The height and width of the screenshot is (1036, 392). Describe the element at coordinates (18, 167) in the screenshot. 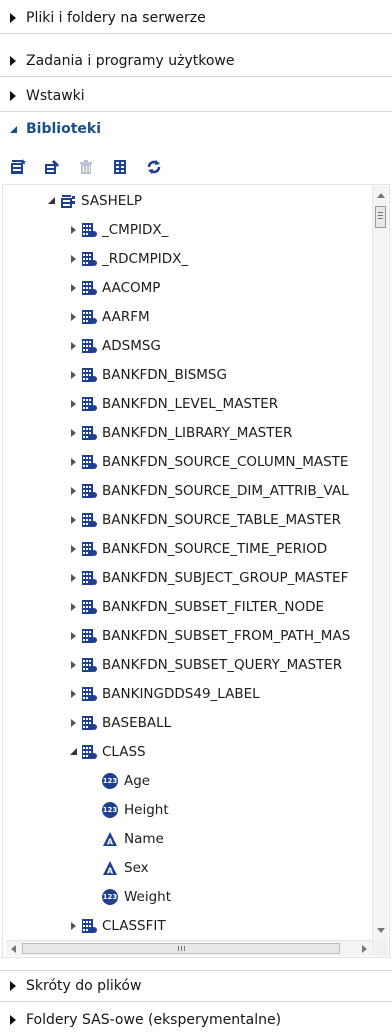

I see `new-library-icon` at that location.